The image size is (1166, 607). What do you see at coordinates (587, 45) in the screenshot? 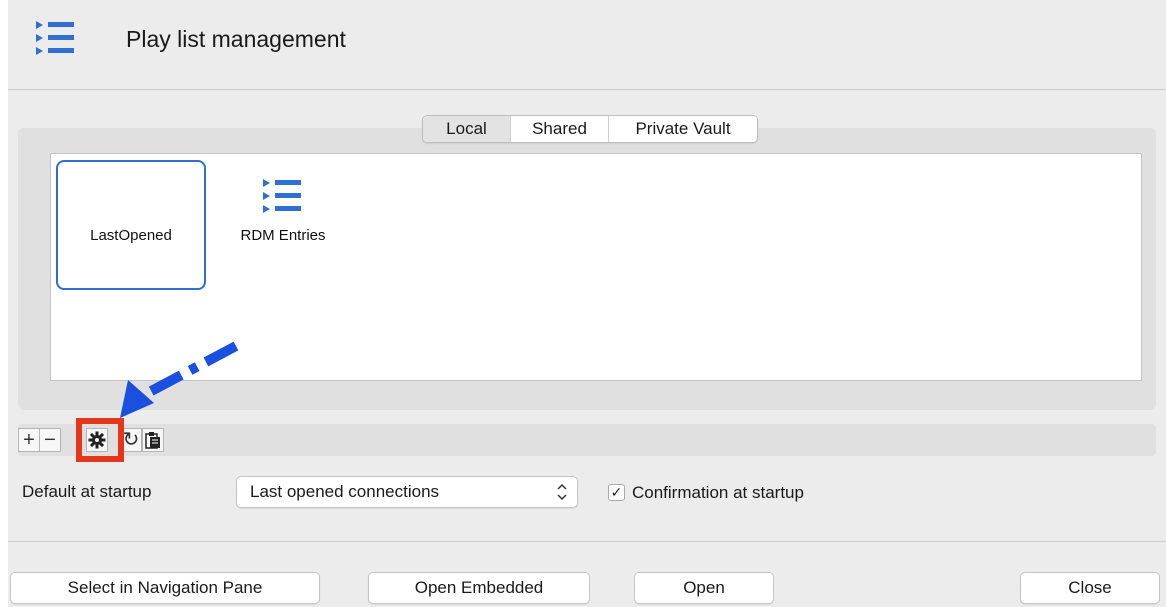
I see `dialog-header: Play list management` at bounding box center [587, 45].